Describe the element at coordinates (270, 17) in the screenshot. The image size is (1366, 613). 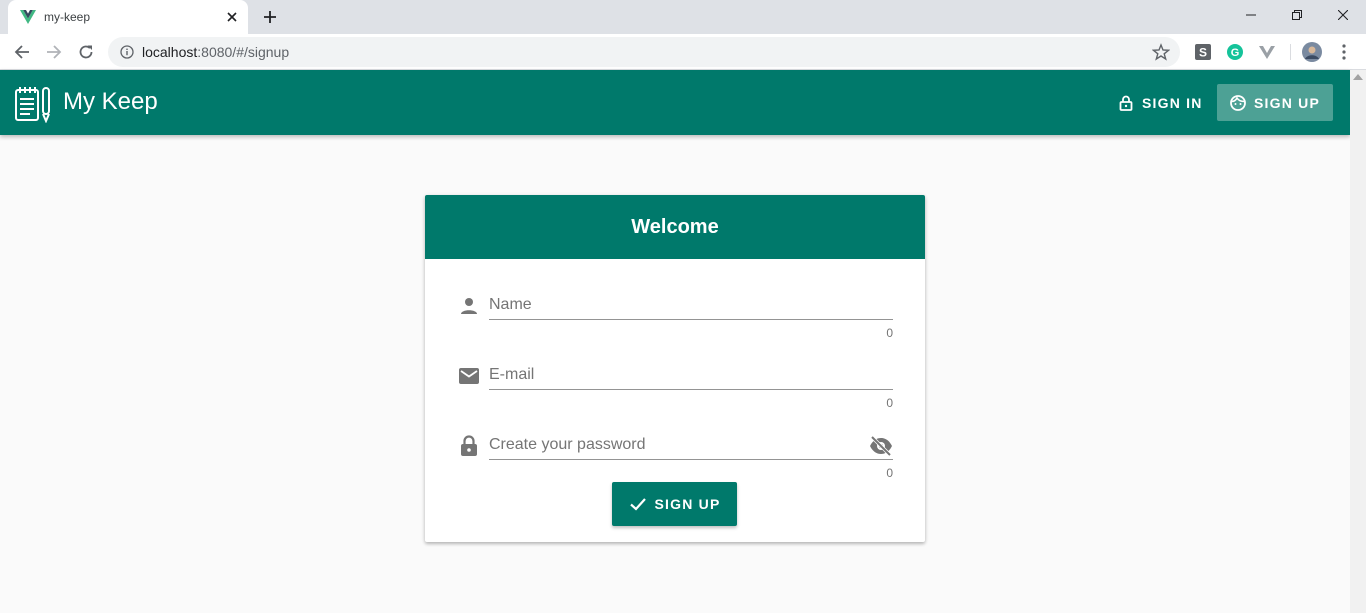
I see `new-tab-icon` at that location.